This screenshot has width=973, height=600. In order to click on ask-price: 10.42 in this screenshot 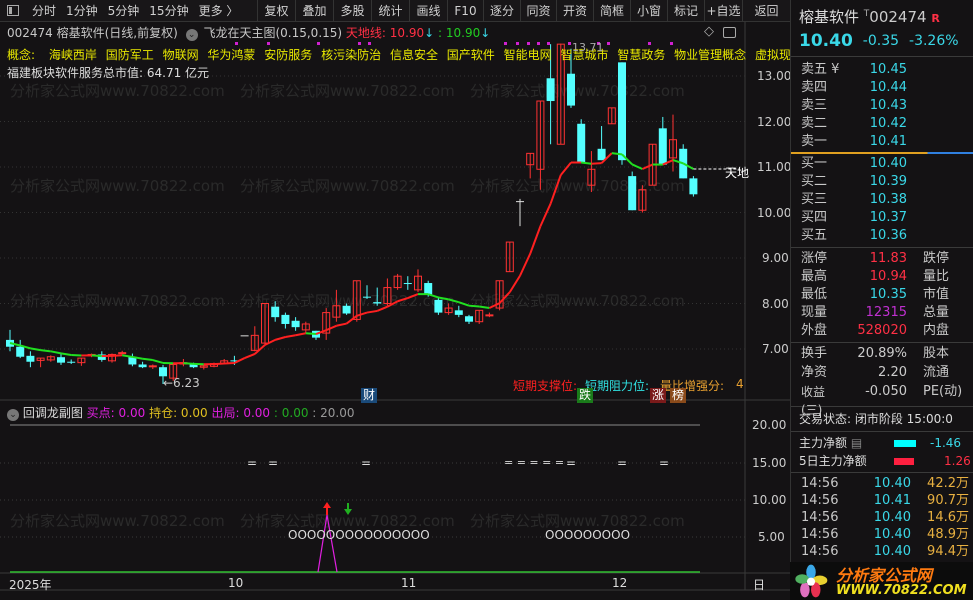, I will do `click(888, 123)`.